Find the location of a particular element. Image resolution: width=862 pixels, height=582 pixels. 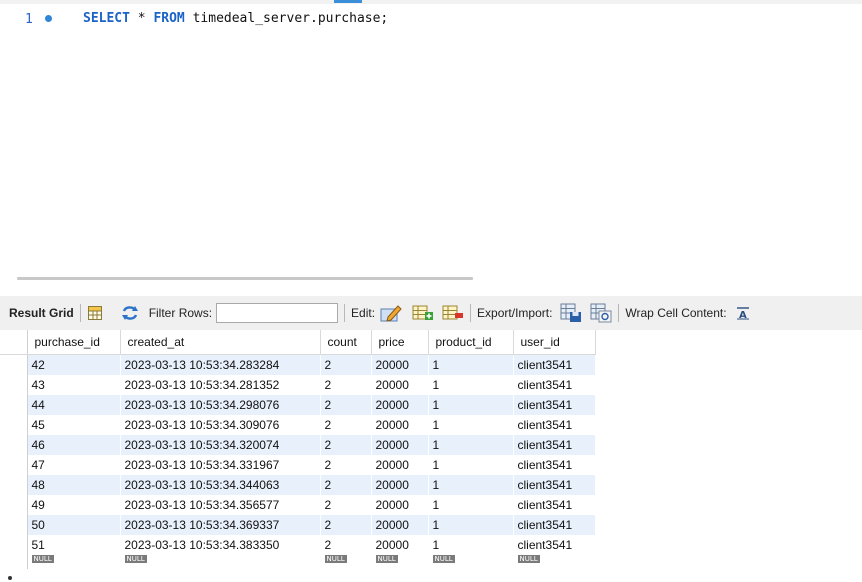

column-header: purchase_id is located at coordinates (74, 342).